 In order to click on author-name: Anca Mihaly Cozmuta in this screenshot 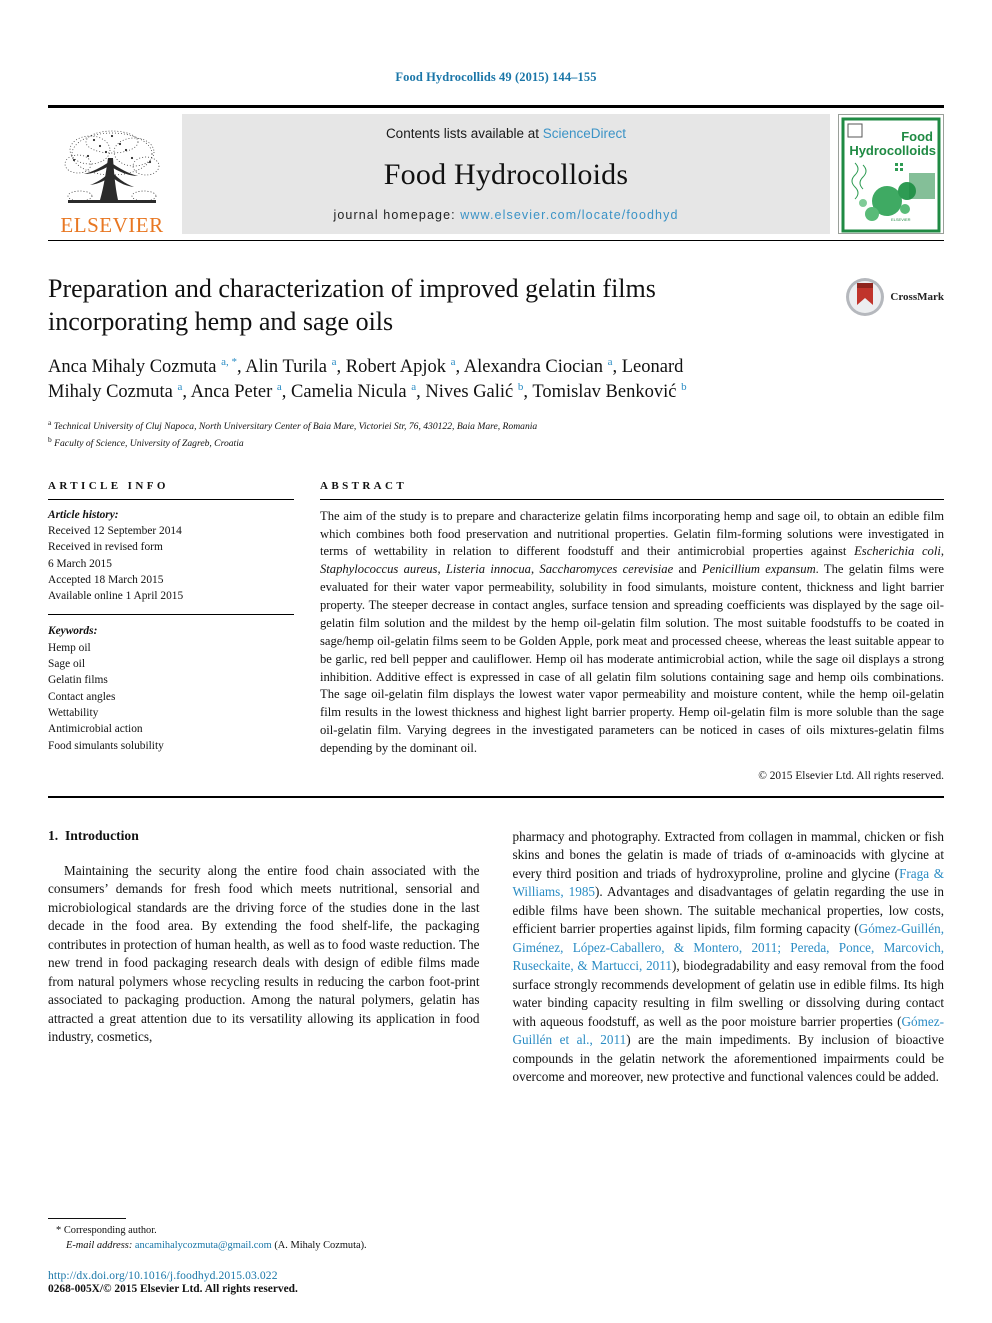, I will do `click(135, 367)`.